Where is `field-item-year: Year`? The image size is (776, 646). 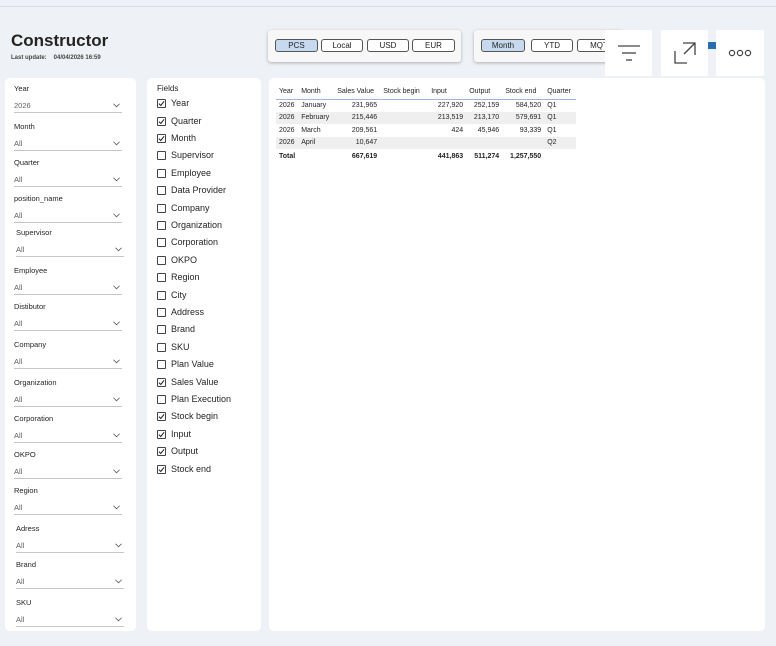 field-item-year: Year is located at coordinates (173, 103).